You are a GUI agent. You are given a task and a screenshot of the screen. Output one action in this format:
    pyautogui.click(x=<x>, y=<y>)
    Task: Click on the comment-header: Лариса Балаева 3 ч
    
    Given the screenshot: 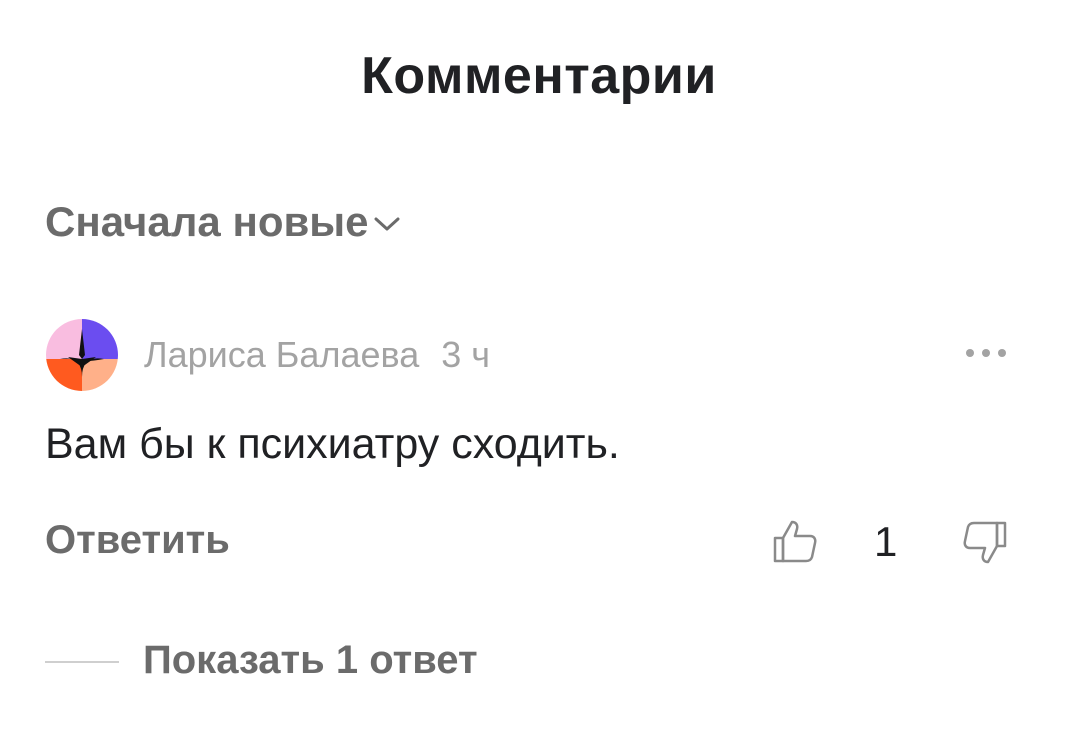 What is the action you would take?
    pyautogui.click(x=268, y=355)
    